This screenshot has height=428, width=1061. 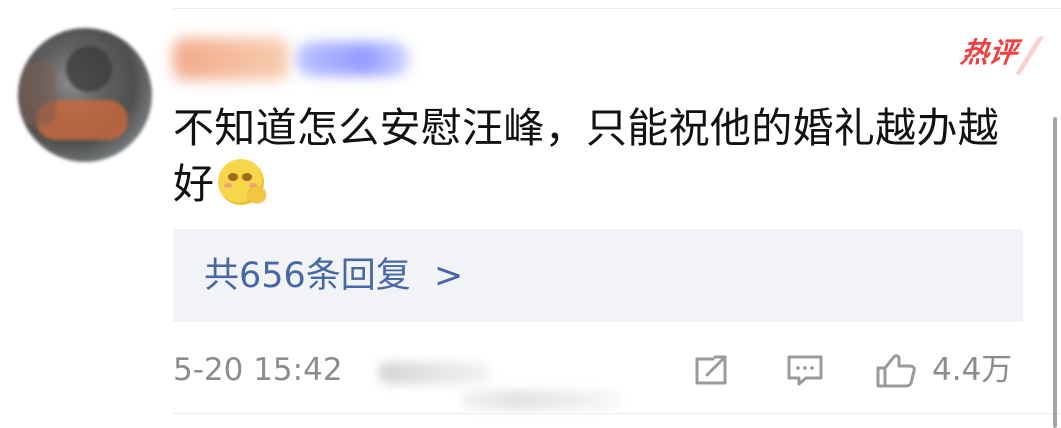 What do you see at coordinates (242, 182) in the screenshot?
I see `blushing-face-emoji-icon` at bounding box center [242, 182].